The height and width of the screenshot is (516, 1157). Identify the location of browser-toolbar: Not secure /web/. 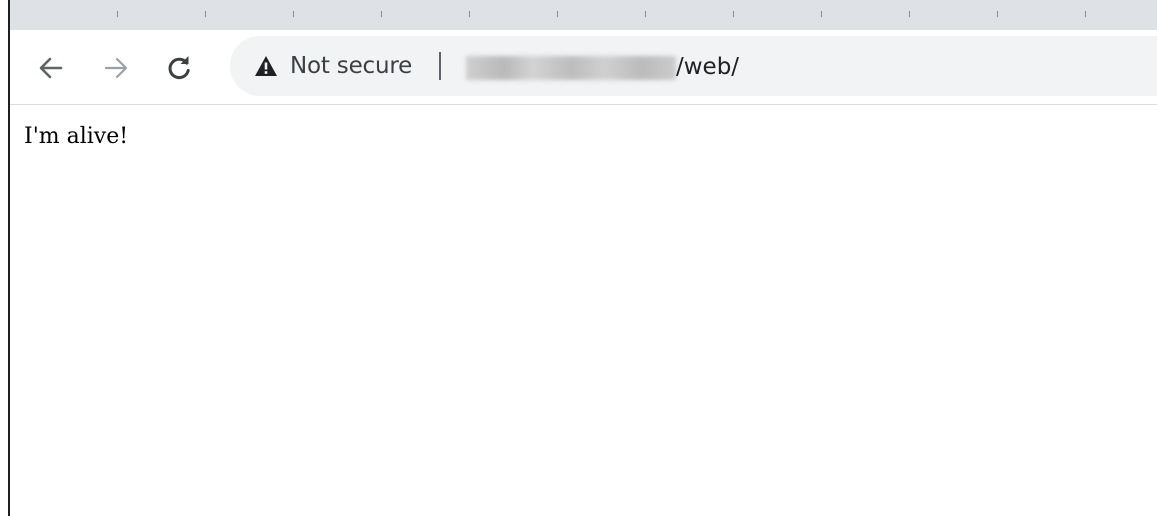
(583, 67).